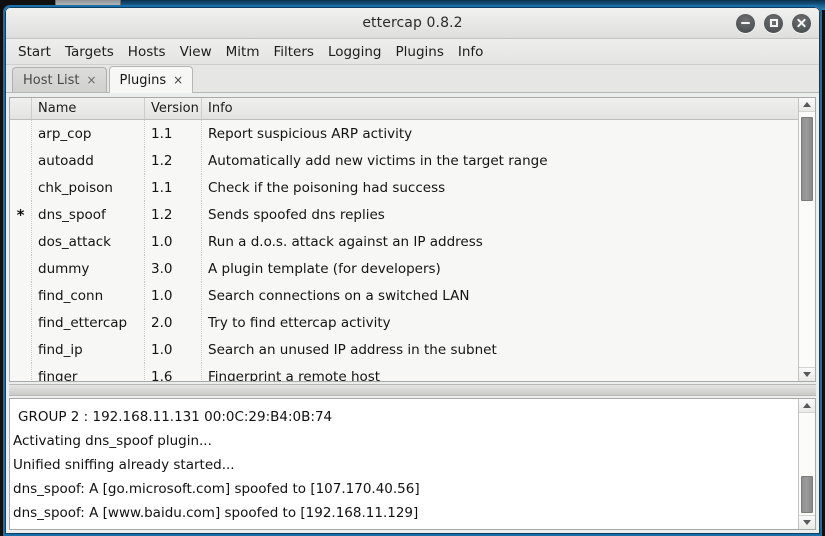 This screenshot has height=536, width=825. Describe the element at coordinates (173, 214) in the screenshot. I see `row-version: 1.2` at that location.